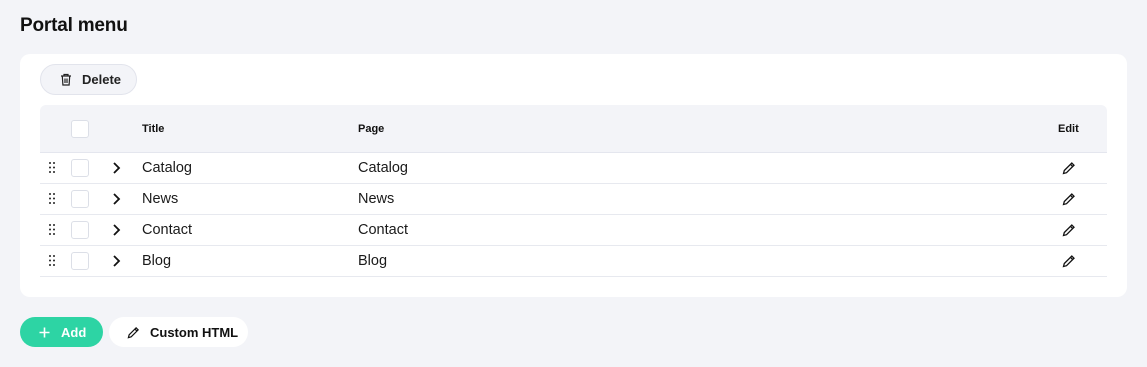 This screenshot has height=367, width=1147. I want to click on column-header-edit: Edit, so click(1068, 129).